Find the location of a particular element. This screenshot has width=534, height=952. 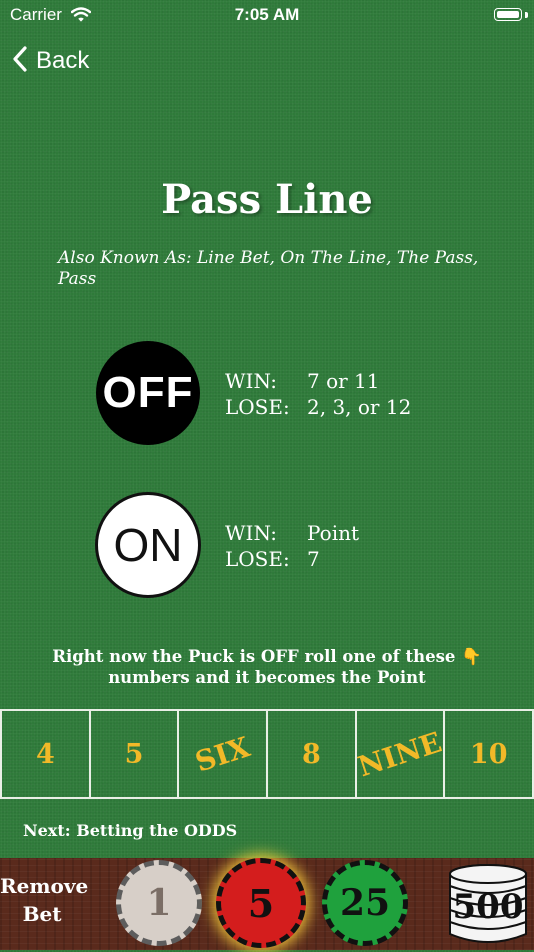

puck-on-label: ON is located at coordinates (148, 545).